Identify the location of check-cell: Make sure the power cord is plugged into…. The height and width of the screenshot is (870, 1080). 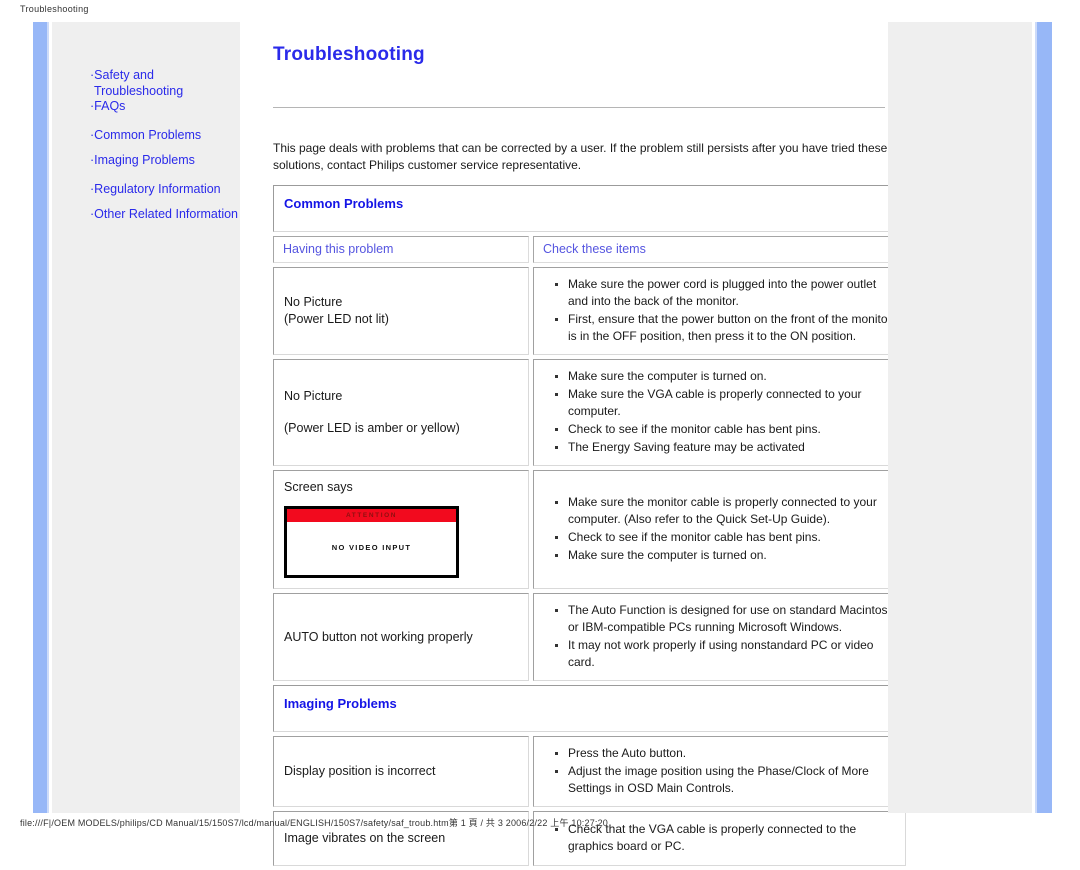
(719, 311).